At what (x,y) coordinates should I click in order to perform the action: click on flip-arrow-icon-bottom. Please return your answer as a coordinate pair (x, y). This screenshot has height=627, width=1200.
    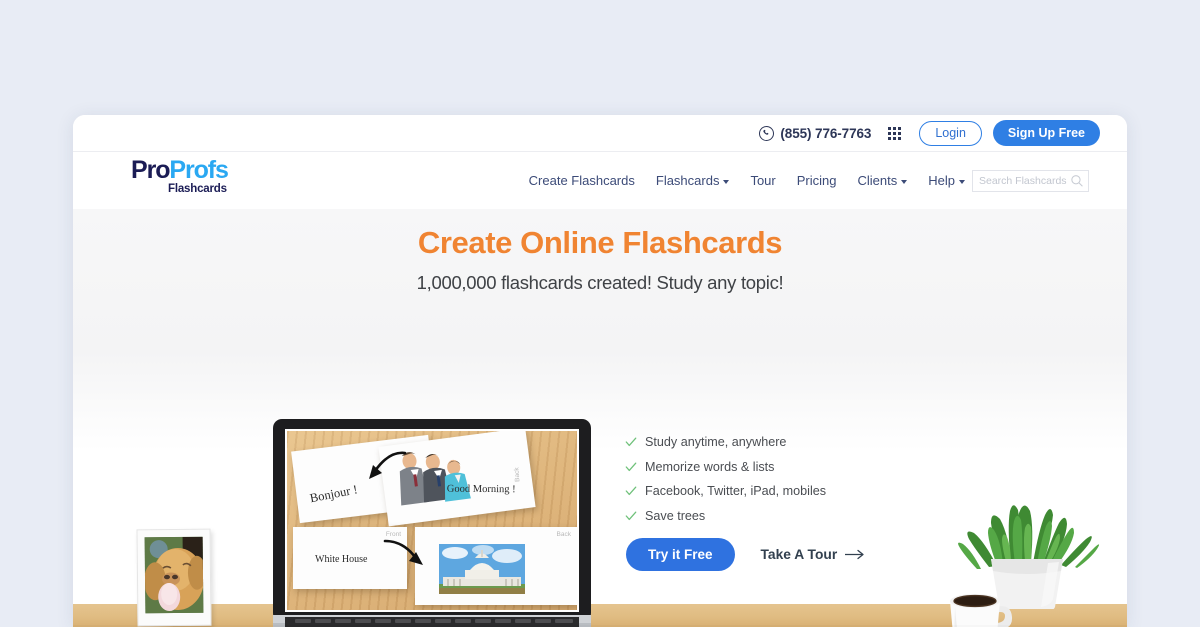
    Looking at the image, I should click on (403, 552).